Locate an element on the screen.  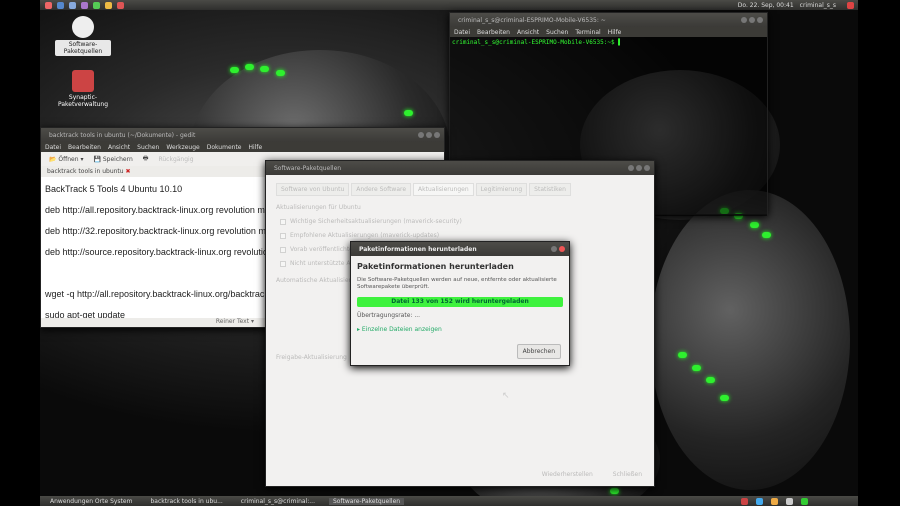
top-panel: Do. 22. Sep, 00:41 criminal_s_s is located at coordinates (449, 5).